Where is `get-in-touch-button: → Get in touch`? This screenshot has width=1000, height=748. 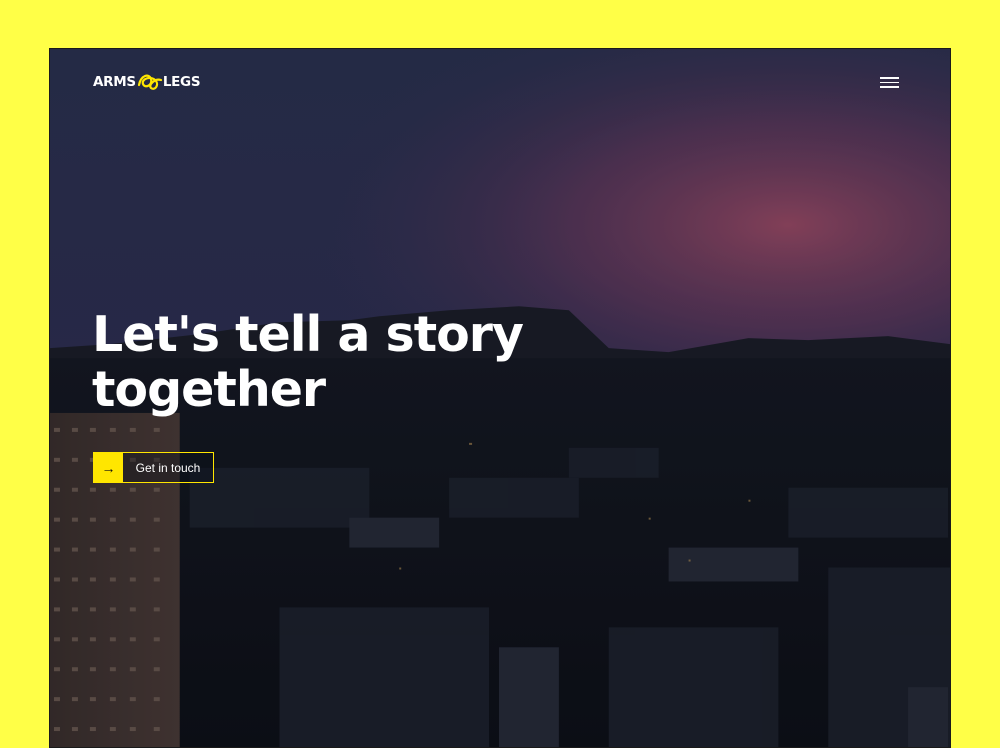
get-in-touch-button: → Get in touch is located at coordinates (153, 467).